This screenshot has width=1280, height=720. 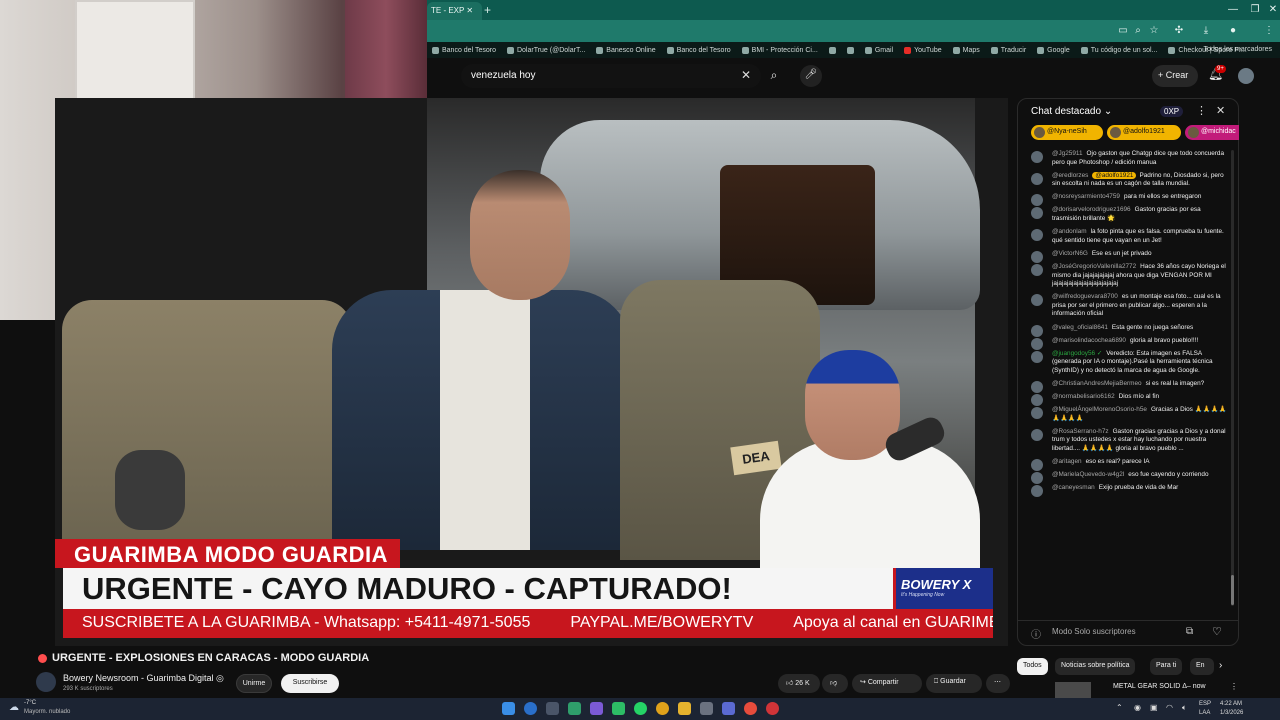 What do you see at coordinates (1088, 474) in the screenshot?
I see `chat-author: @MarielaQuevedo-w4g2l` at bounding box center [1088, 474].